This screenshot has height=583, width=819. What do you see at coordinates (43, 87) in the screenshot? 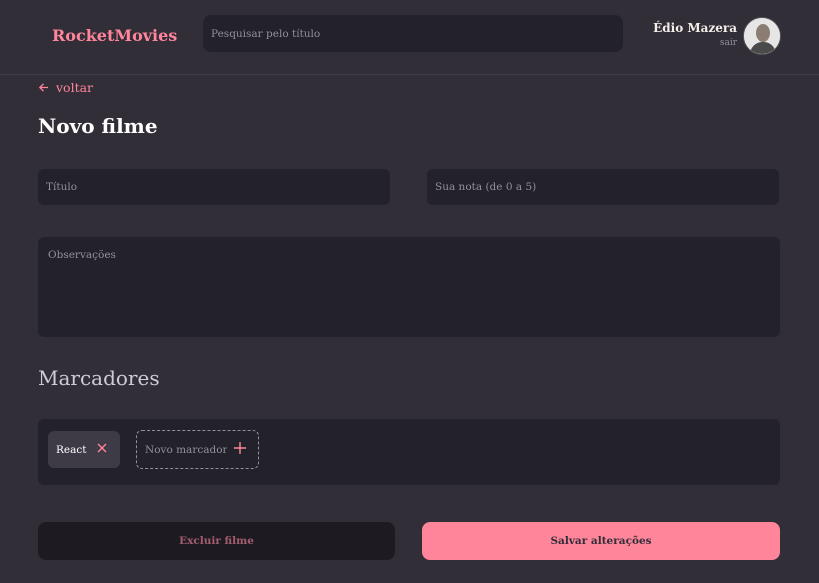
I see `arrow-left-icon` at bounding box center [43, 87].